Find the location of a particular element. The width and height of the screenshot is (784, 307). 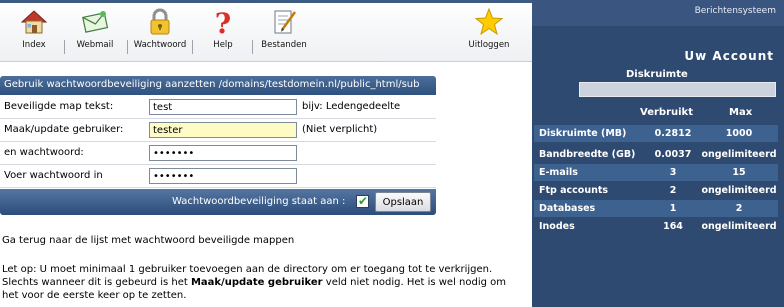

password-input is located at coordinates (223, 153).